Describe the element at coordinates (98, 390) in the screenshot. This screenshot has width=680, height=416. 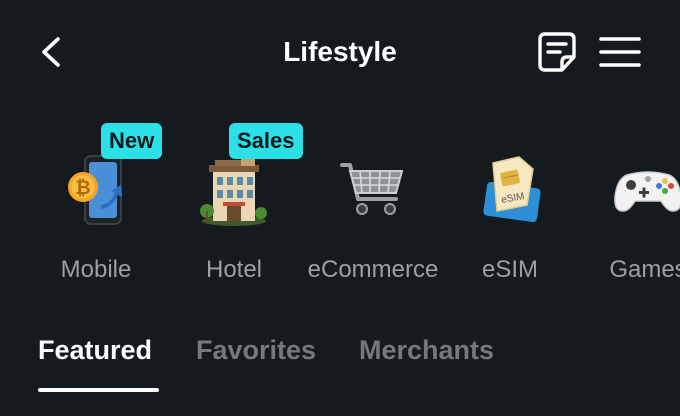
I see `active-tab-indicator` at that location.